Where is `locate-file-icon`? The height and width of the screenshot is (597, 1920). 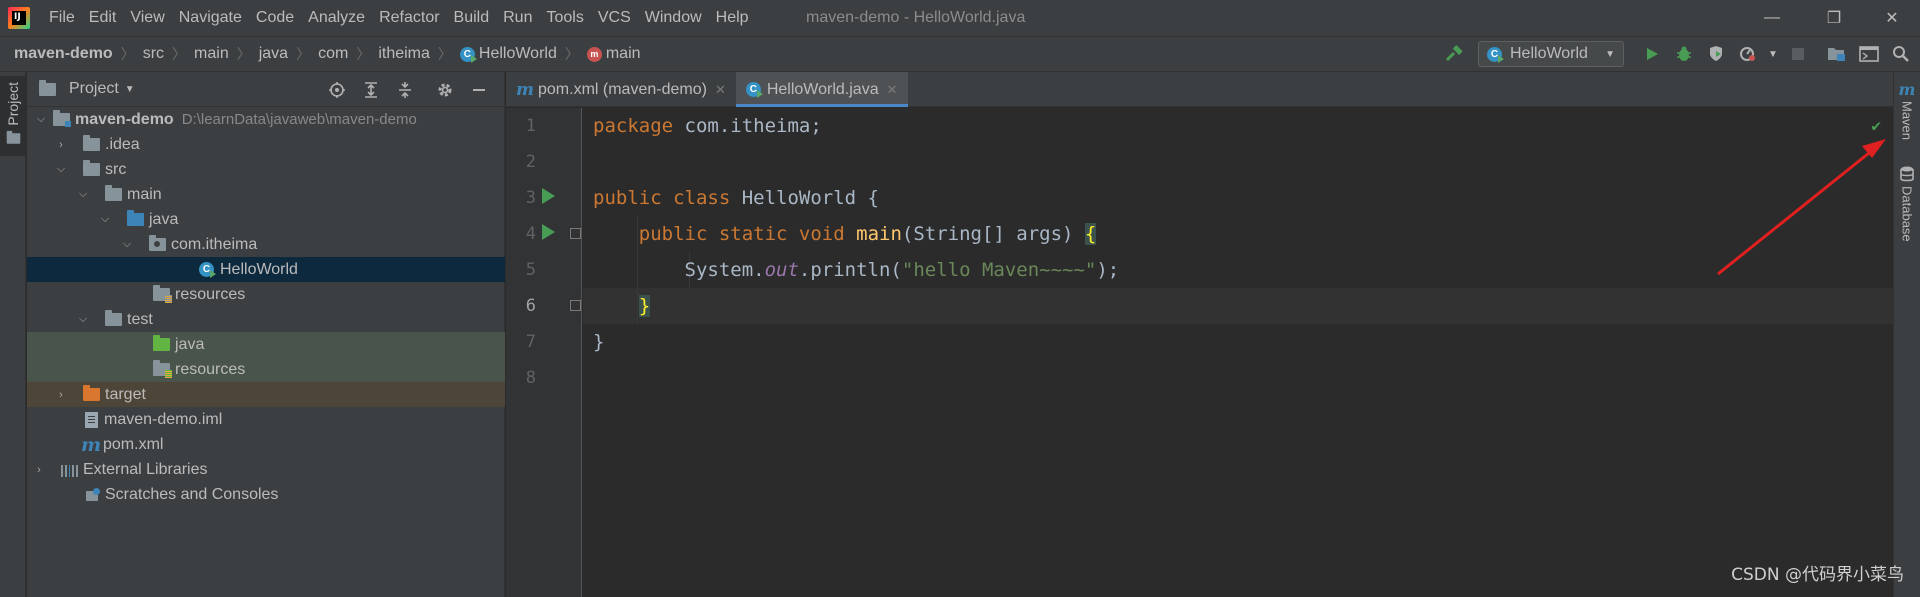
locate-file-icon is located at coordinates (337, 90).